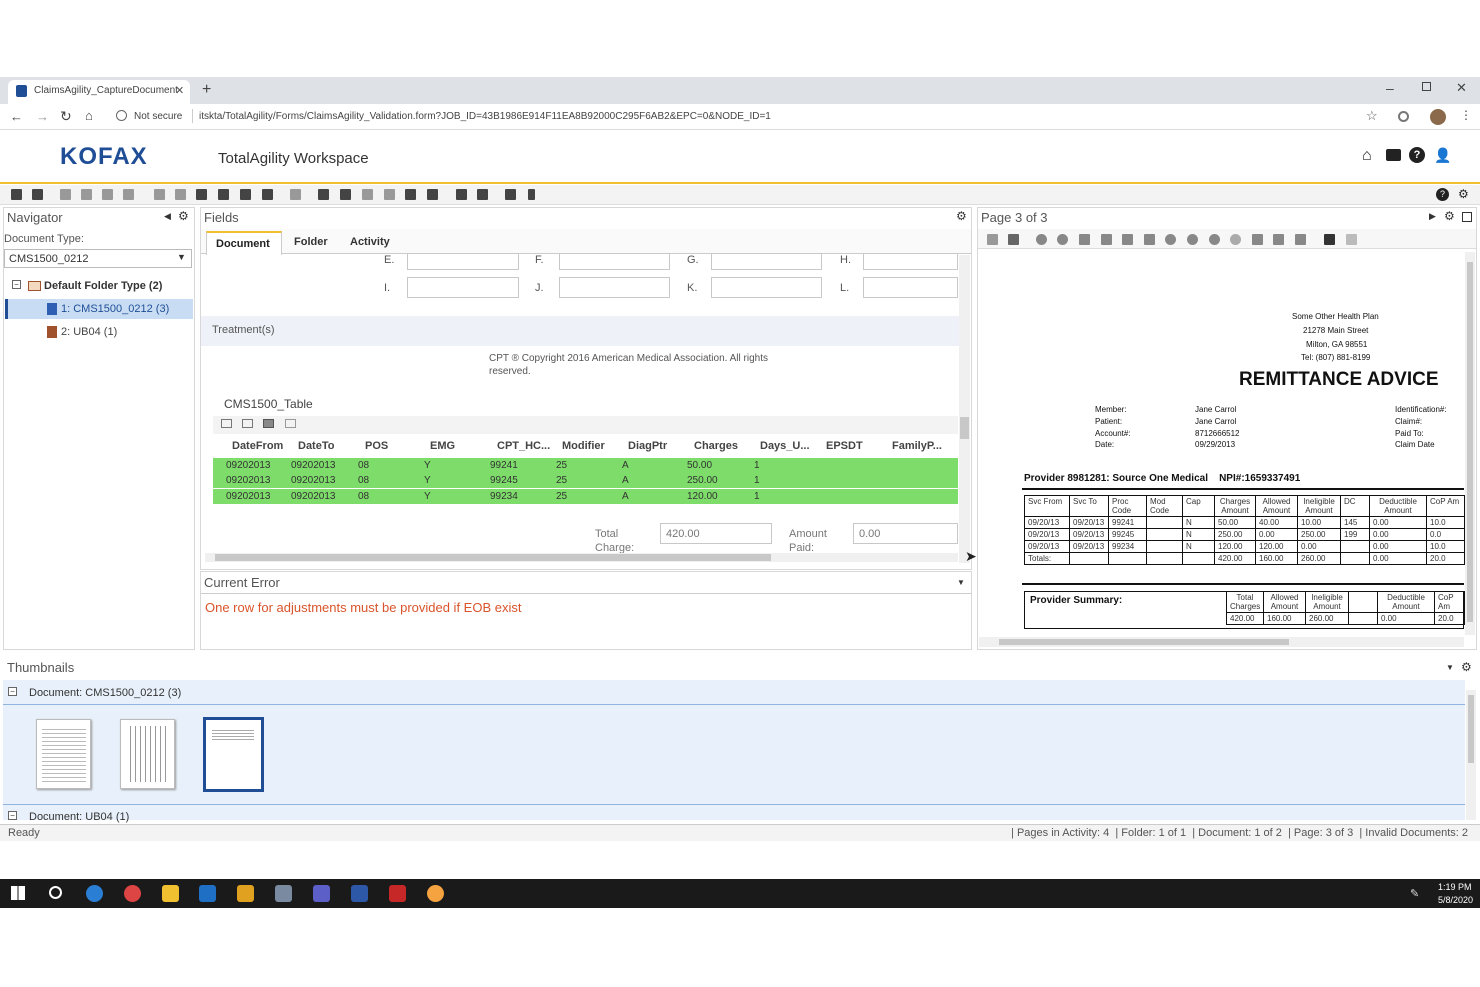 The image size is (1480, 987). What do you see at coordinates (1235, 239) in the screenshot?
I see `rotate2-icon` at bounding box center [1235, 239].